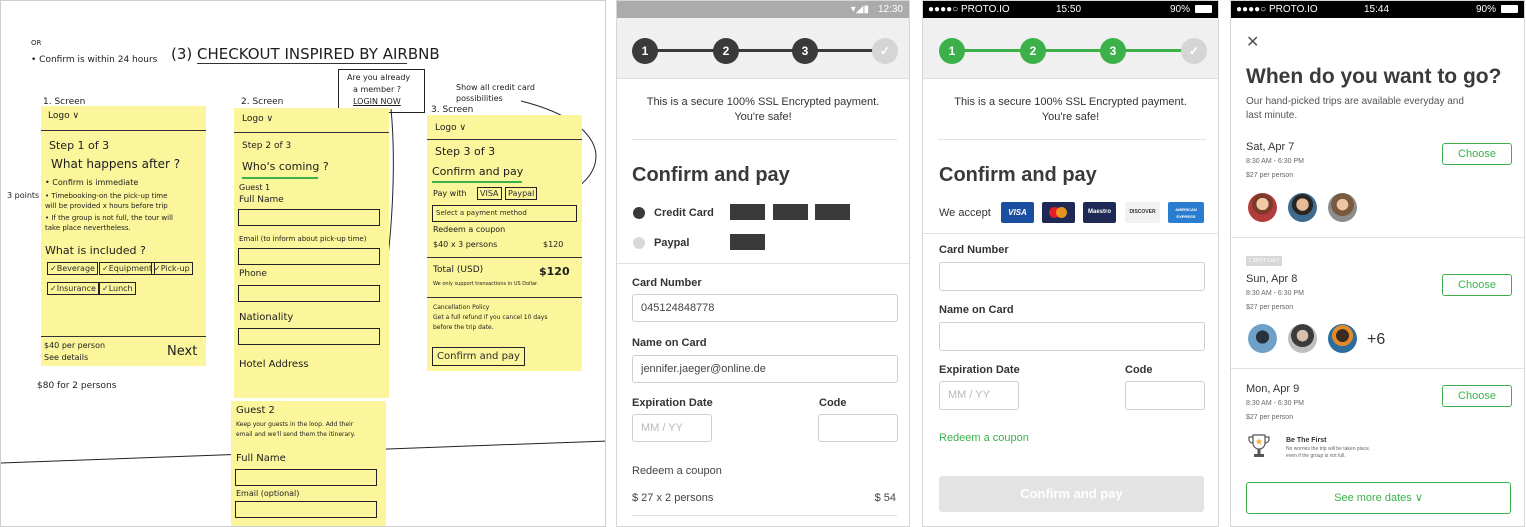 This screenshot has width=1527, height=527. What do you see at coordinates (554, 271) in the screenshot?
I see `s3-total-value: $120` at bounding box center [554, 271].